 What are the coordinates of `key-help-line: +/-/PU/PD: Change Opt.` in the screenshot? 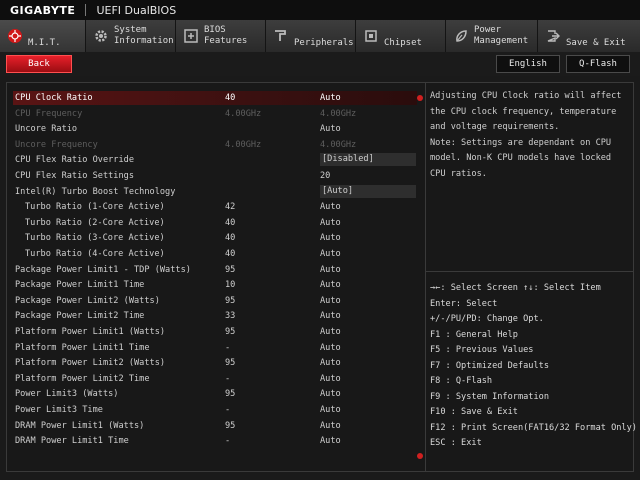 It's located at (487, 319).